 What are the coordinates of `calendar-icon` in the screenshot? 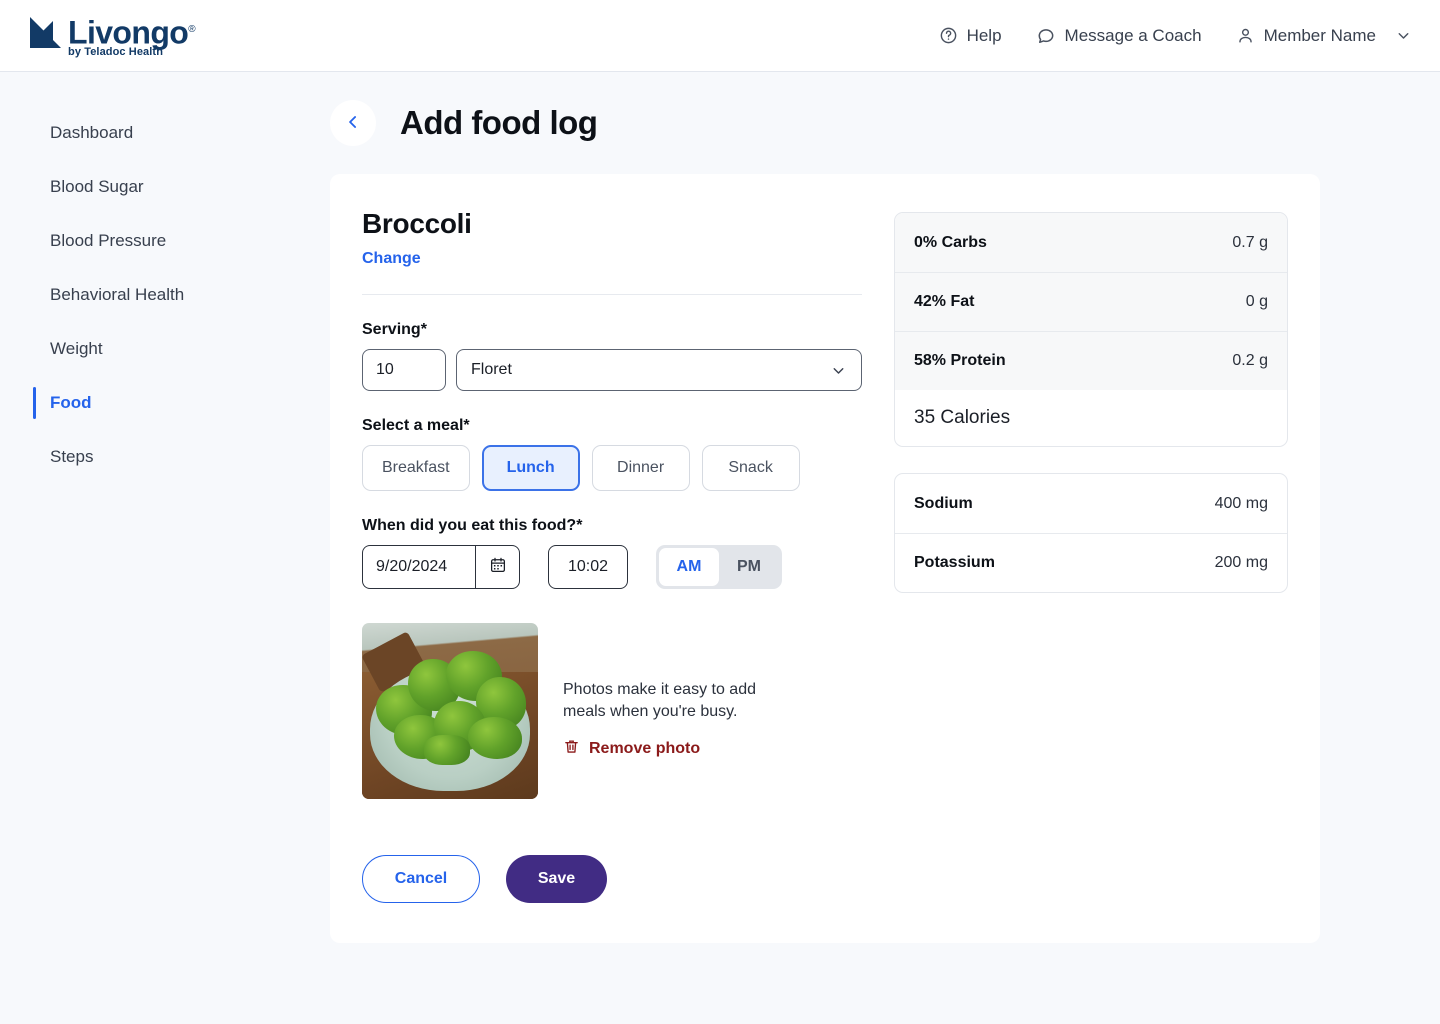 It's located at (498, 567).